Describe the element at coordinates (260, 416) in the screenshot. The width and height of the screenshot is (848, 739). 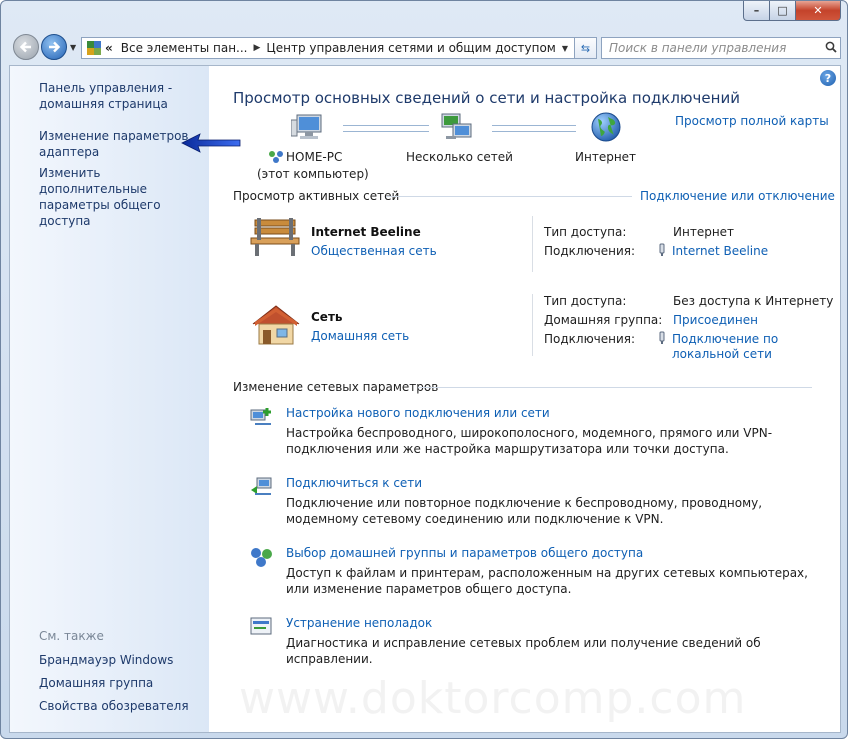
I see `new-connection-icon` at that location.